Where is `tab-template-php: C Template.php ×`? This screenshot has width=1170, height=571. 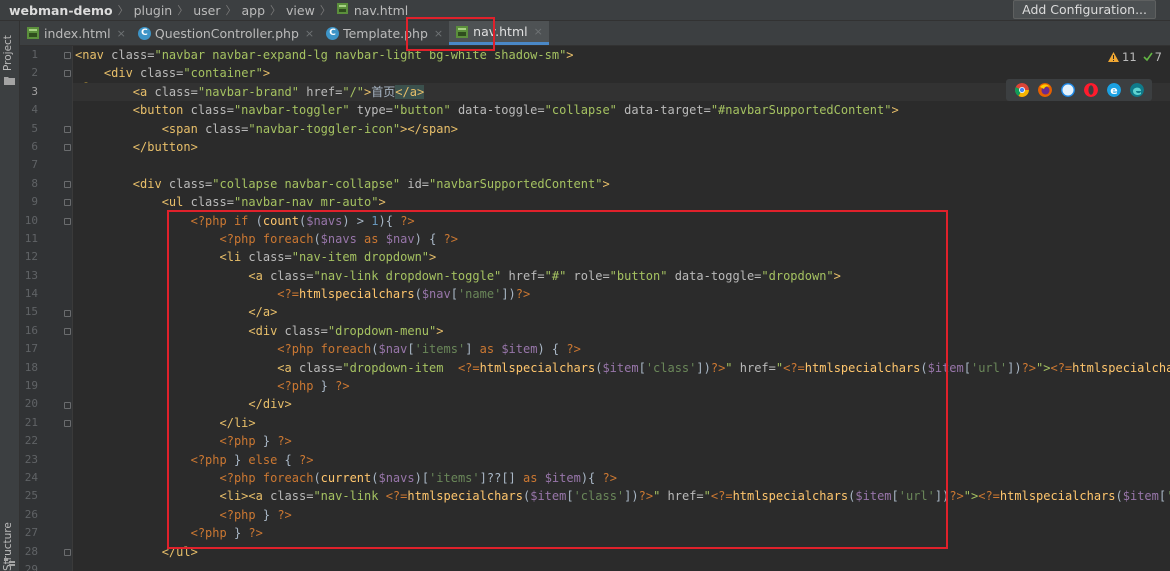 tab-template-php: C Template.php × is located at coordinates (384, 33).